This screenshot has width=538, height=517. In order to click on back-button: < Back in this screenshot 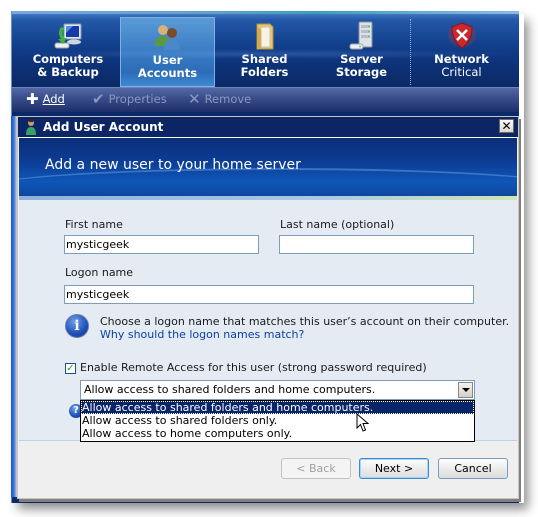, I will do `click(316, 468)`.